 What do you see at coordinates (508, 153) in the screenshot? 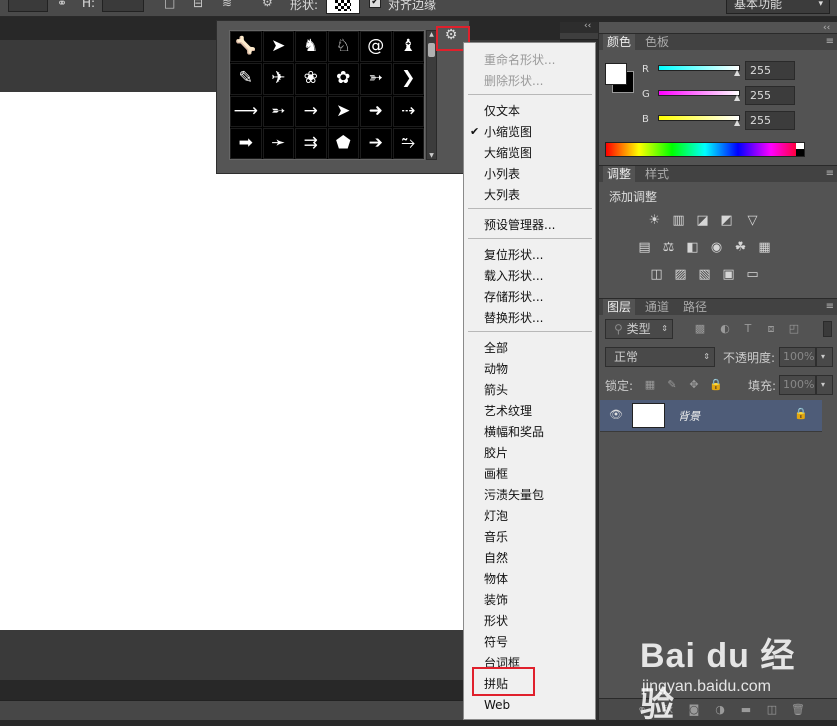
I see `menu-item-large-thumbnail: 大缩览图` at bounding box center [508, 153].